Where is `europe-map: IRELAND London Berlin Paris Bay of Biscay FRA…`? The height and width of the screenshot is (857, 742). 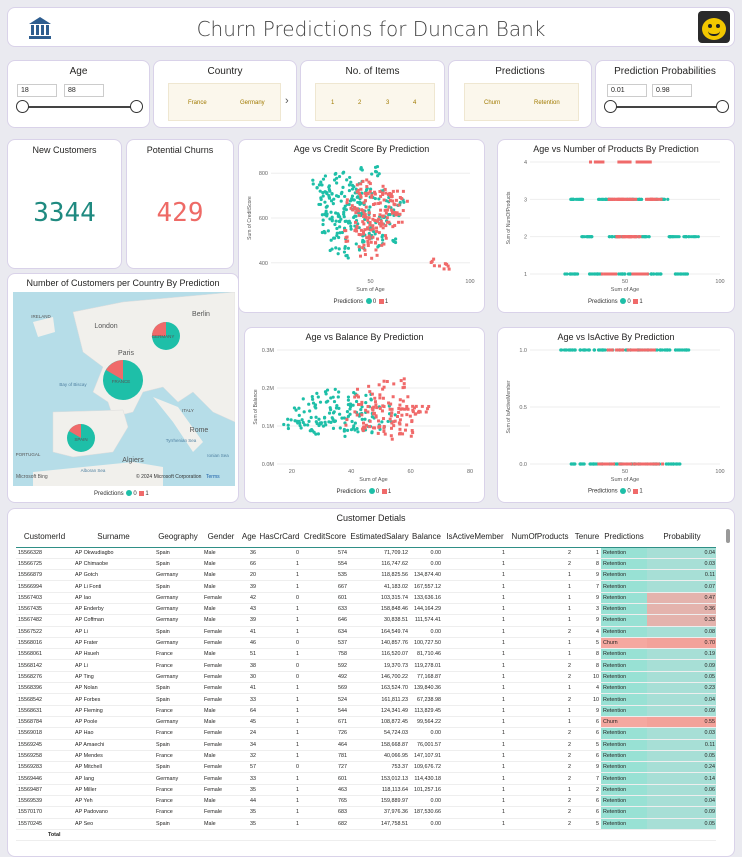 europe-map: IRELAND London Berlin Paris Bay of Biscay FRA… is located at coordinates (124, 389).